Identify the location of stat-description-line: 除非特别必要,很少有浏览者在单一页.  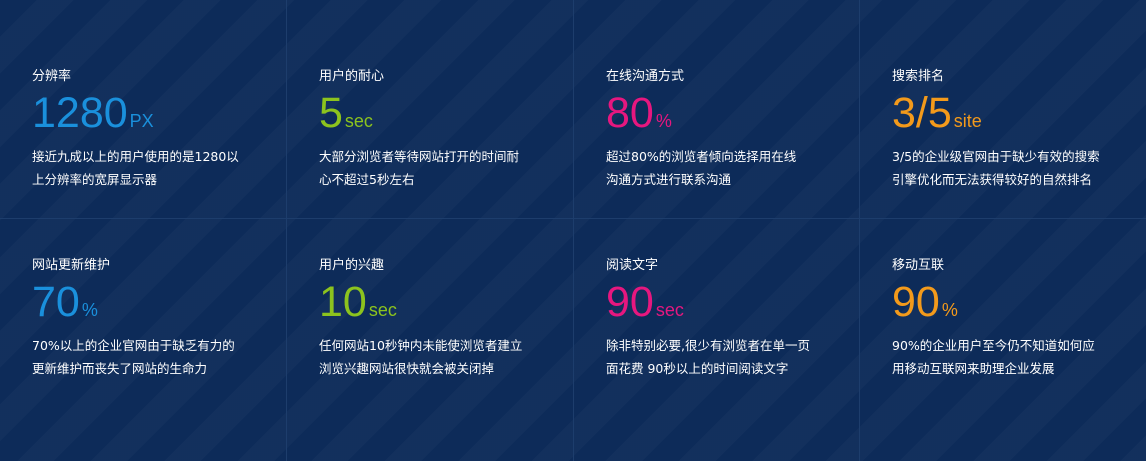
(708, 345).